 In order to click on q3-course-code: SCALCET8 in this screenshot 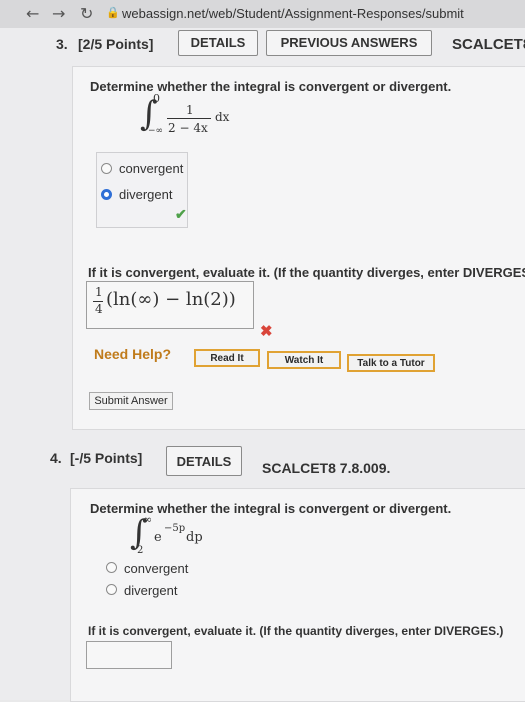, I will do `click(488, 44)`.